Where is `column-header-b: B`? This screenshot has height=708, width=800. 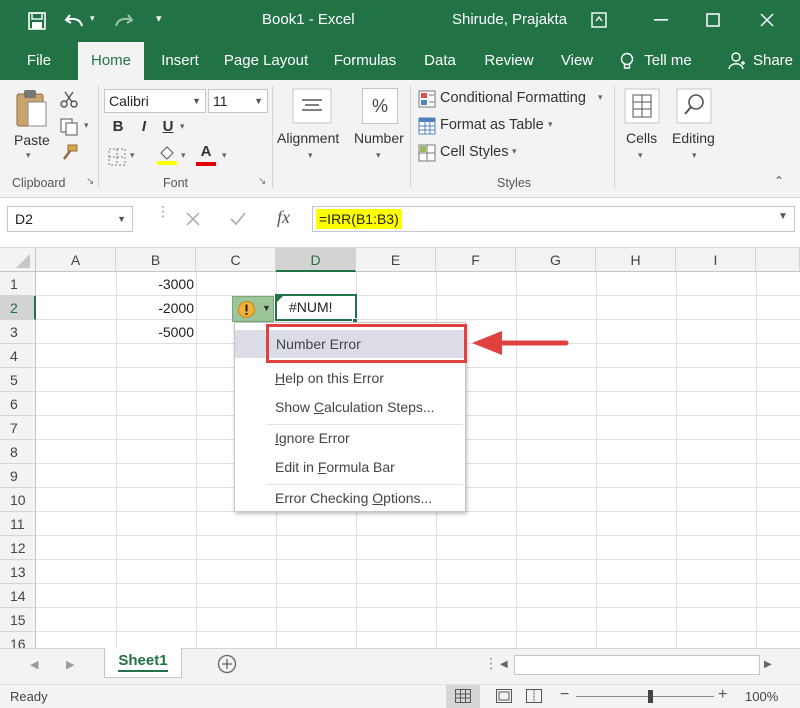 column-header-b: B is located at coordinates (156, 260).